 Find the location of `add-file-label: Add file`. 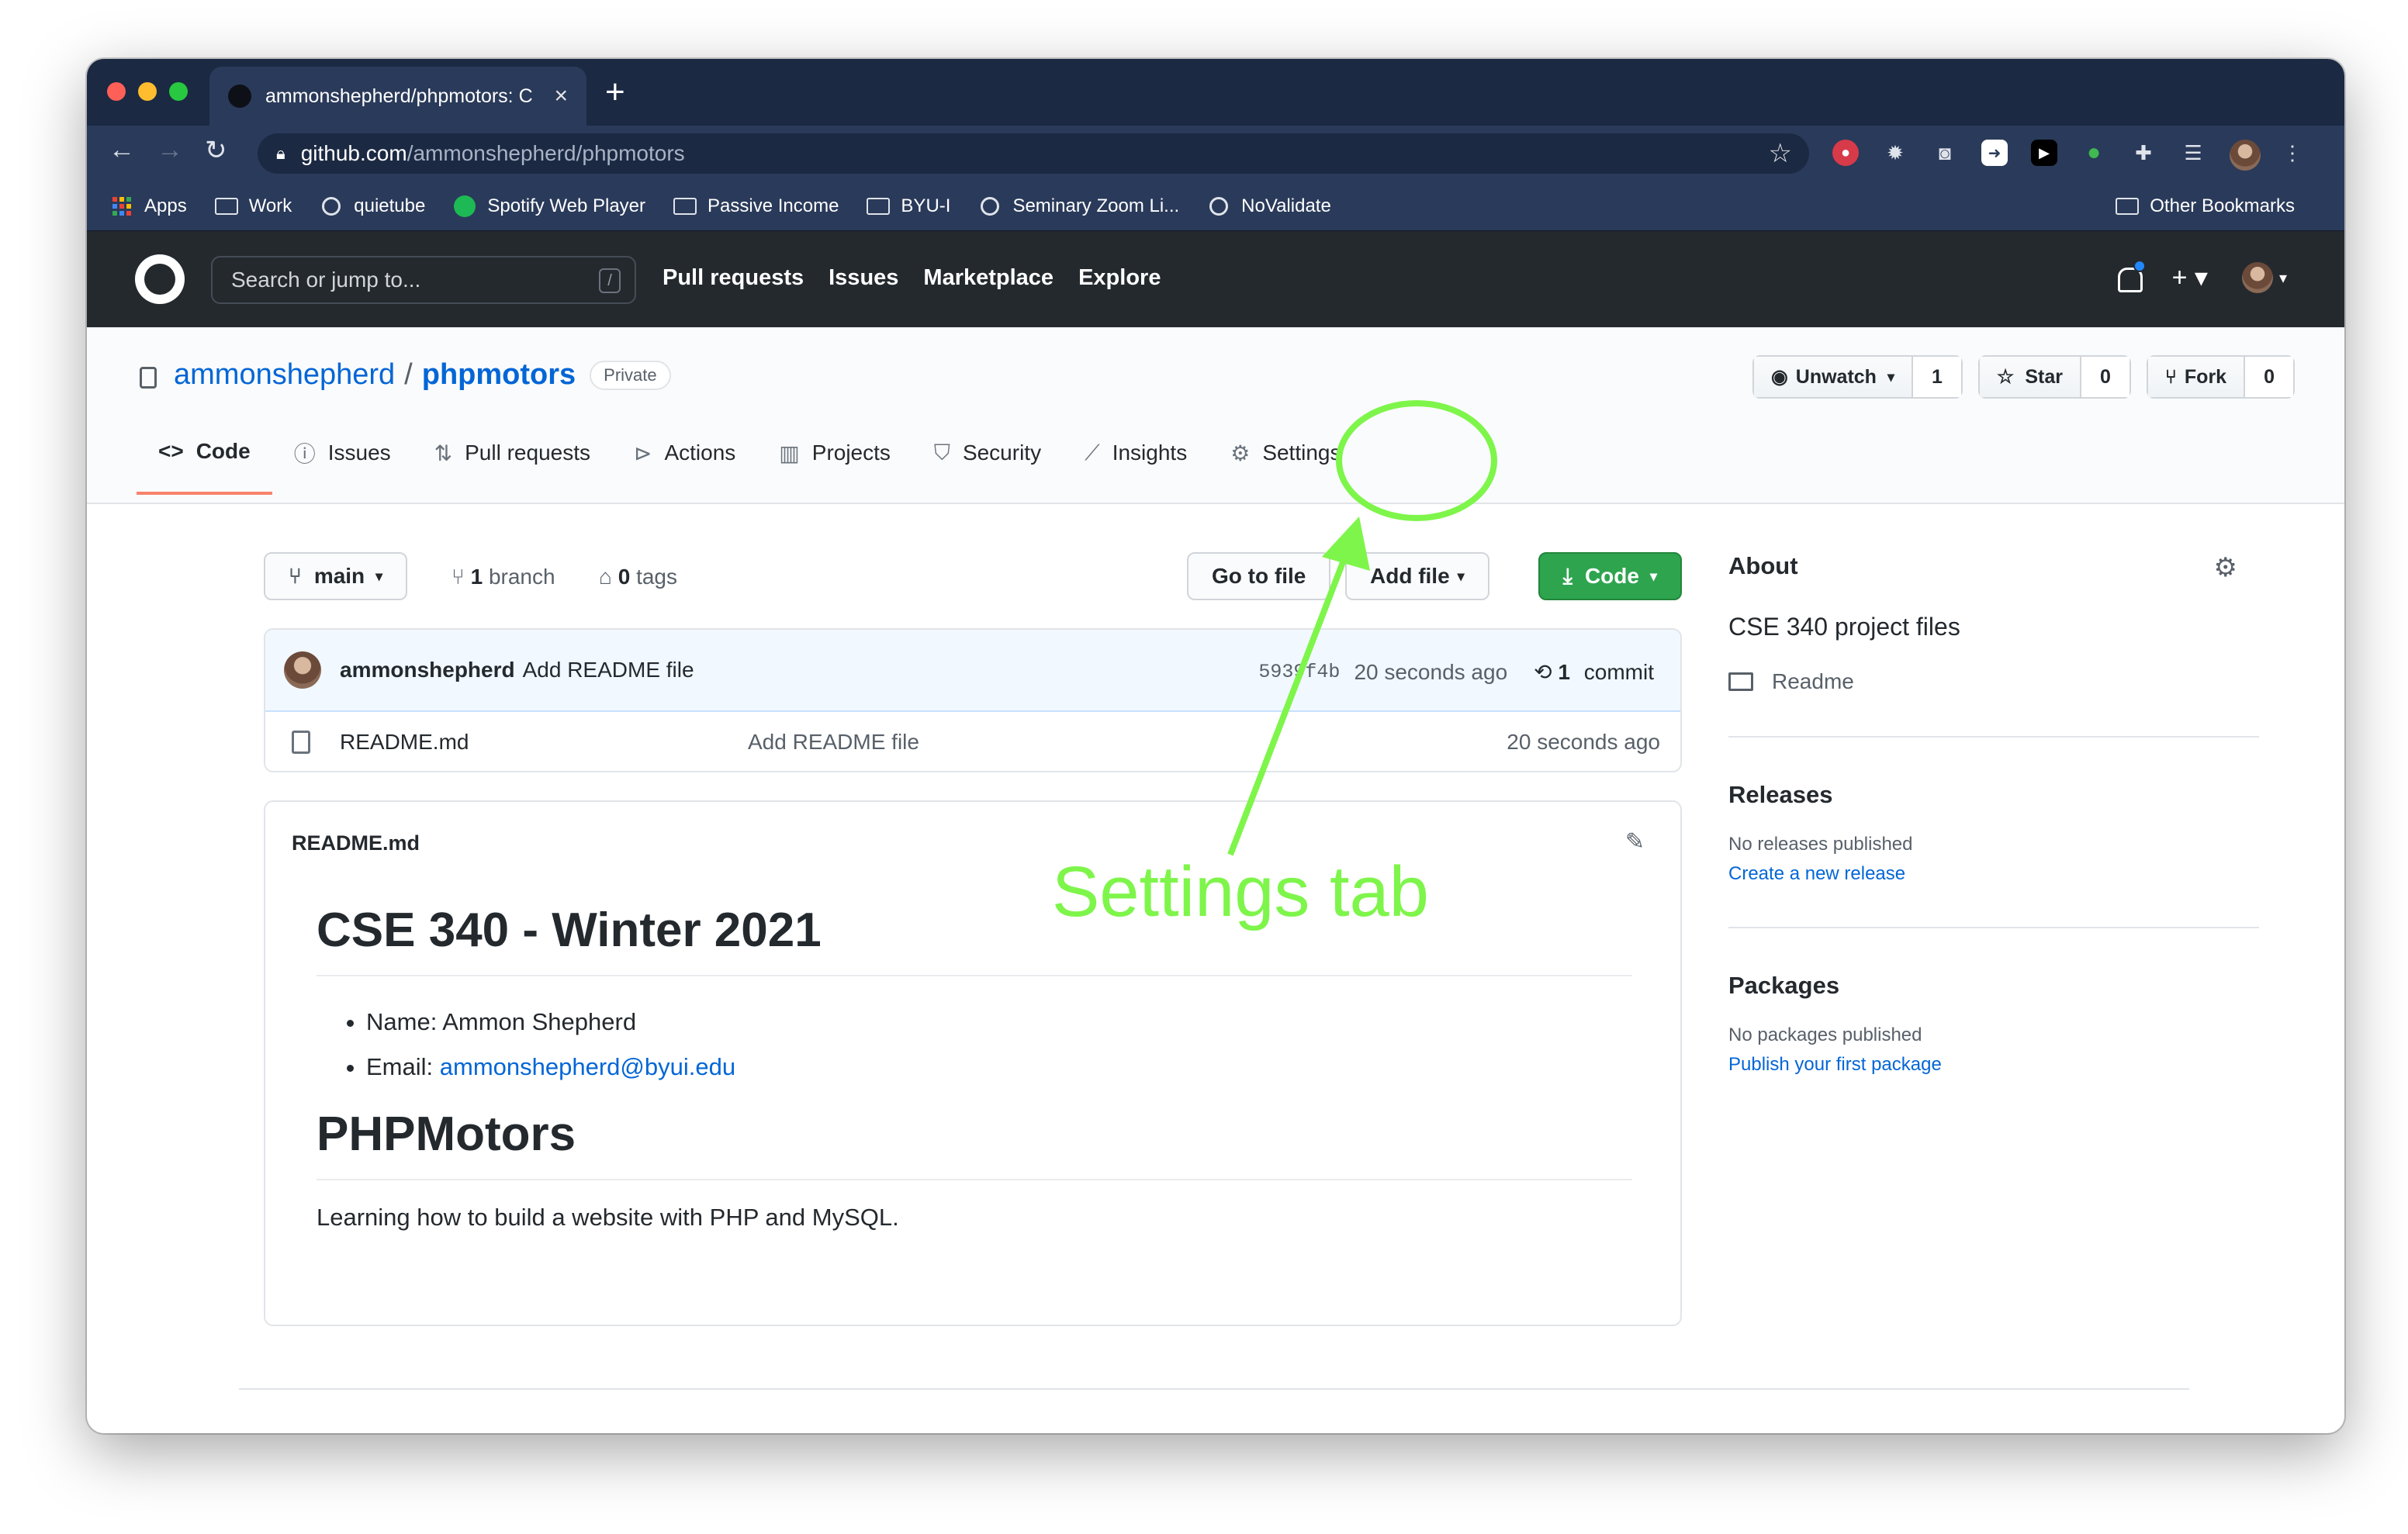

add-file-label: Add file is located at coordinates (1410, 576).